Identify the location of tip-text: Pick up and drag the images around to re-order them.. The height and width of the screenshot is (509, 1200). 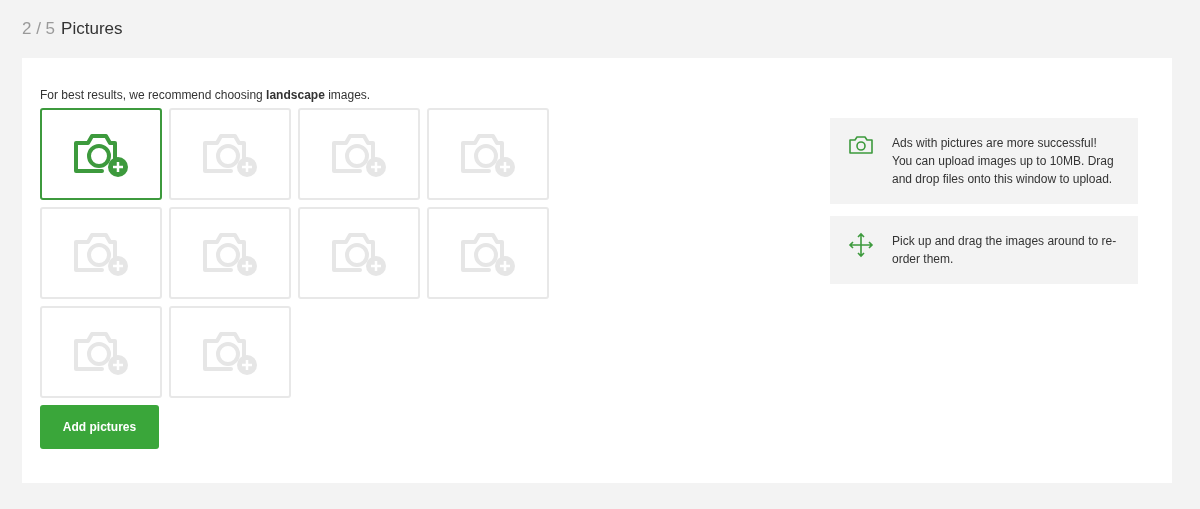
(1005, 250).